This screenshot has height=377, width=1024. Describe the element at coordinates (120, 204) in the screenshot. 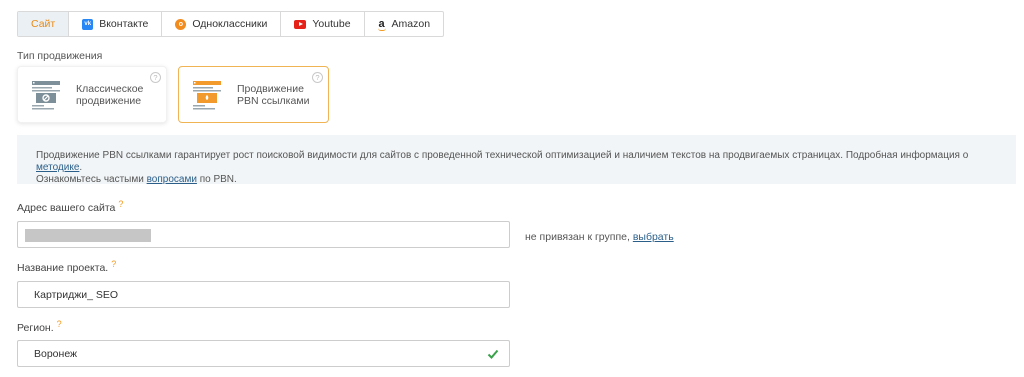

I see `site-address-help-icon: ?` at that location.